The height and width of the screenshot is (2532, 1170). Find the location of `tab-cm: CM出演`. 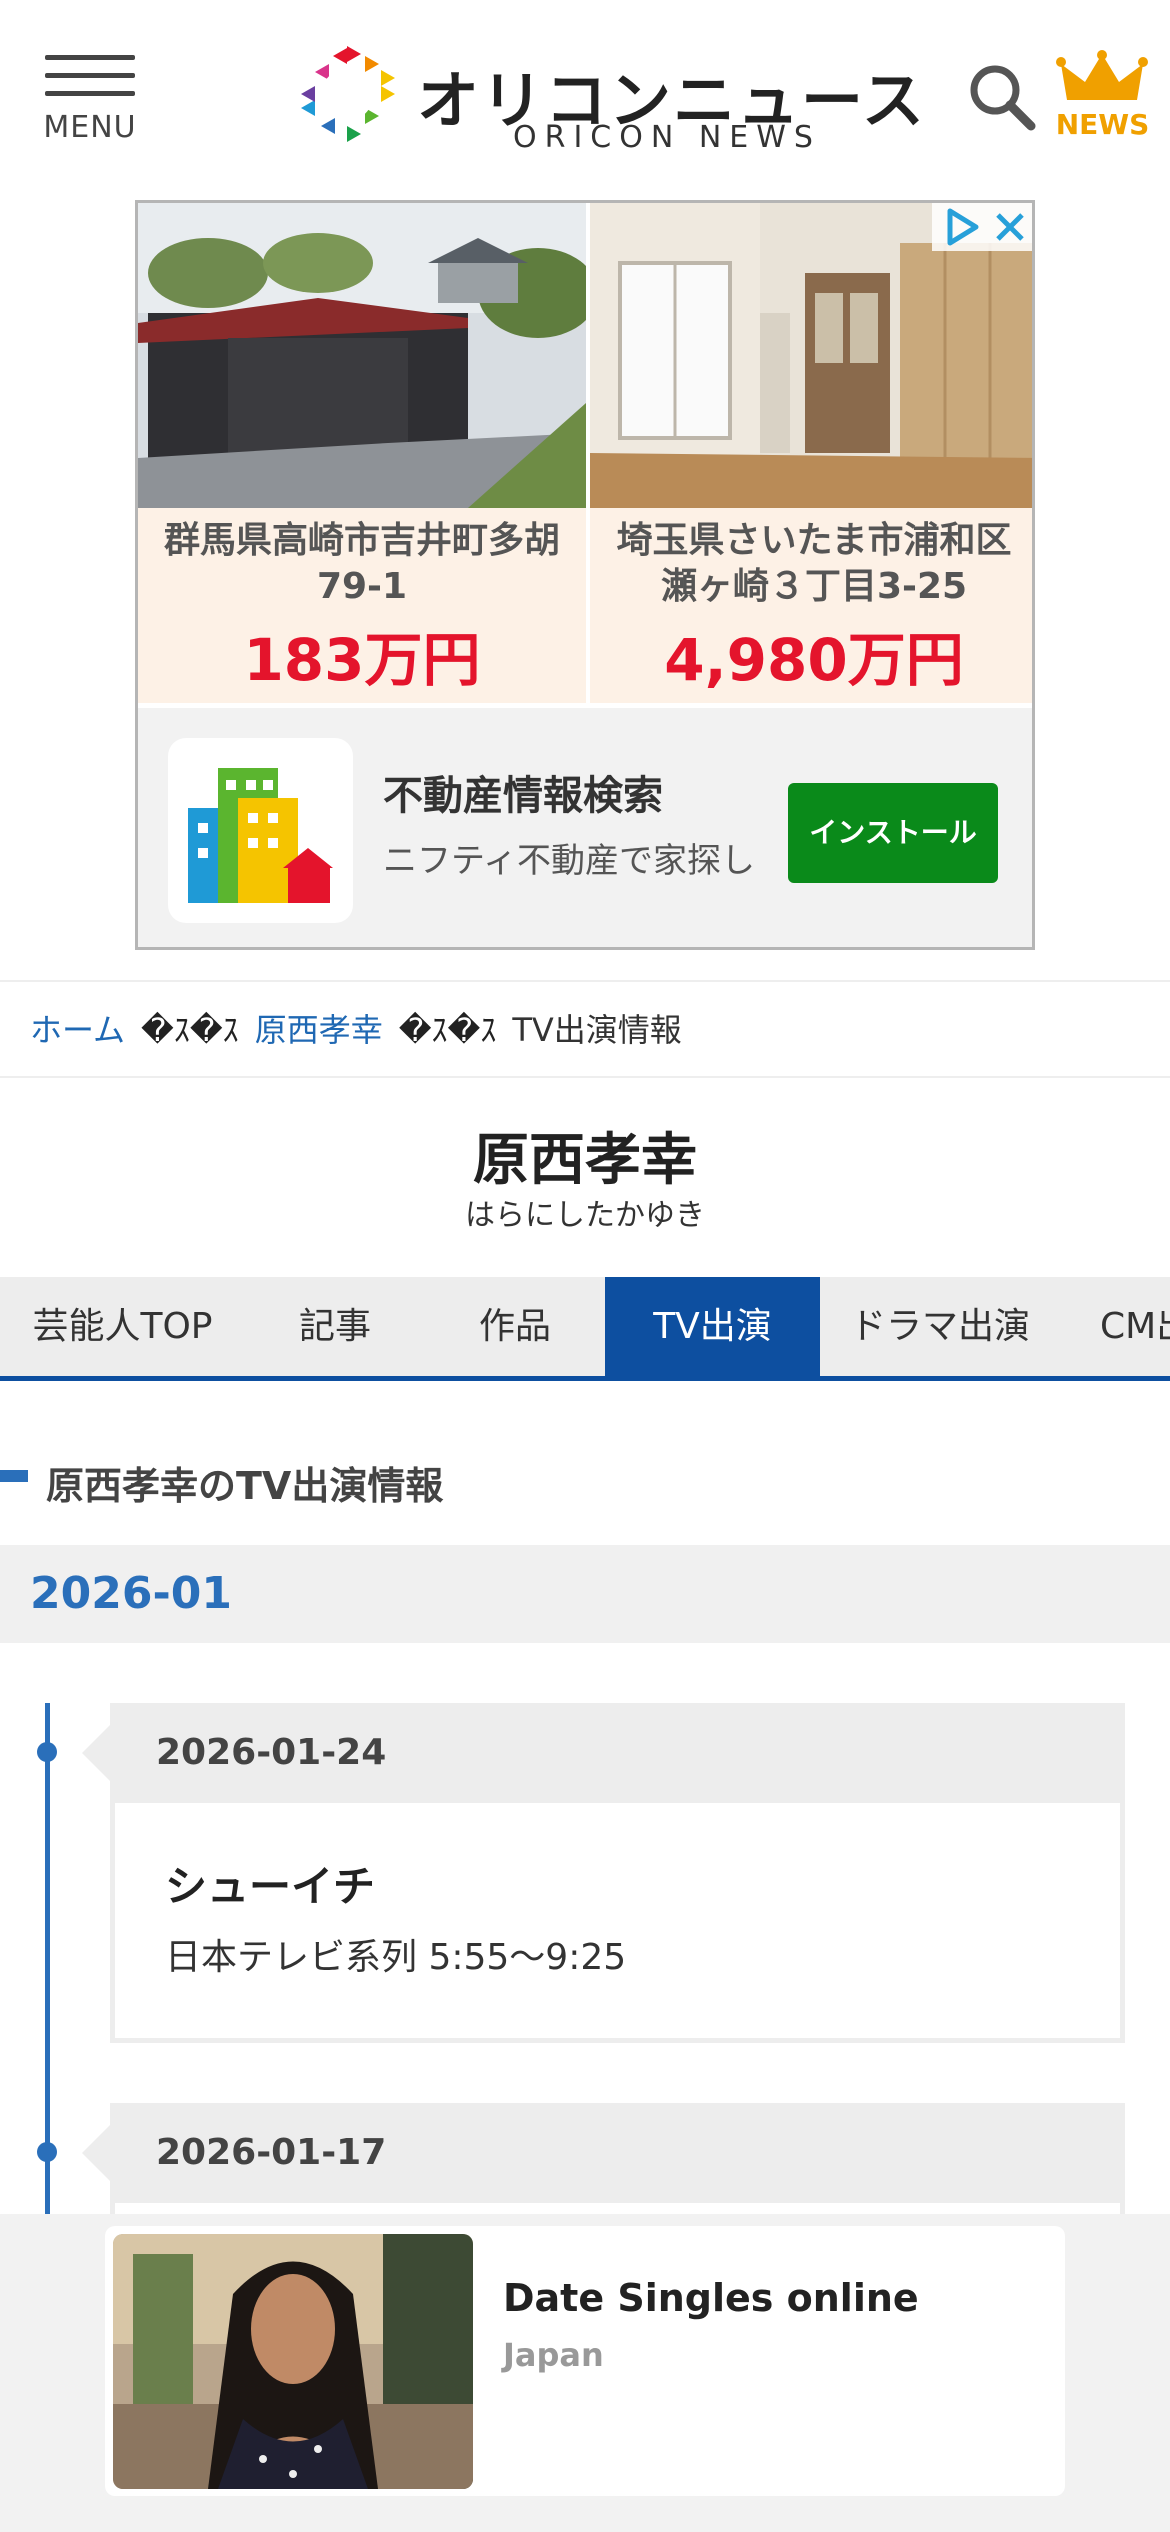

tab-cm: CM出演 is located at coordinates (1115, 1326).